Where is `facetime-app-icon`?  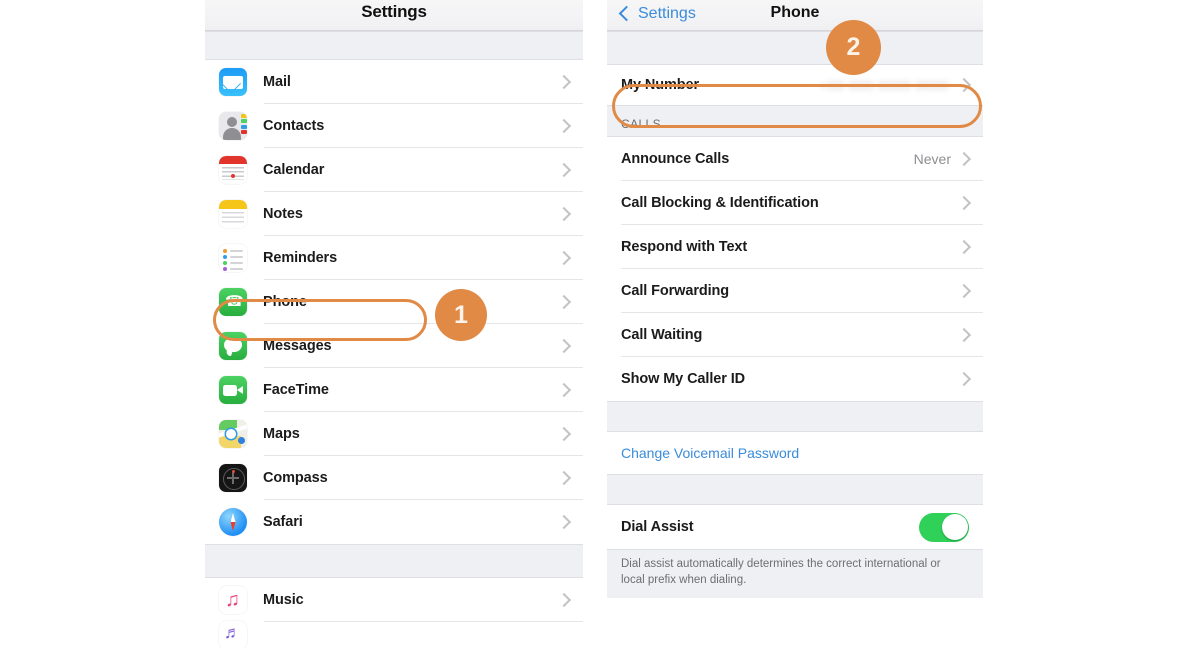 facetime-app-icon is located at coordinates (233, 390).